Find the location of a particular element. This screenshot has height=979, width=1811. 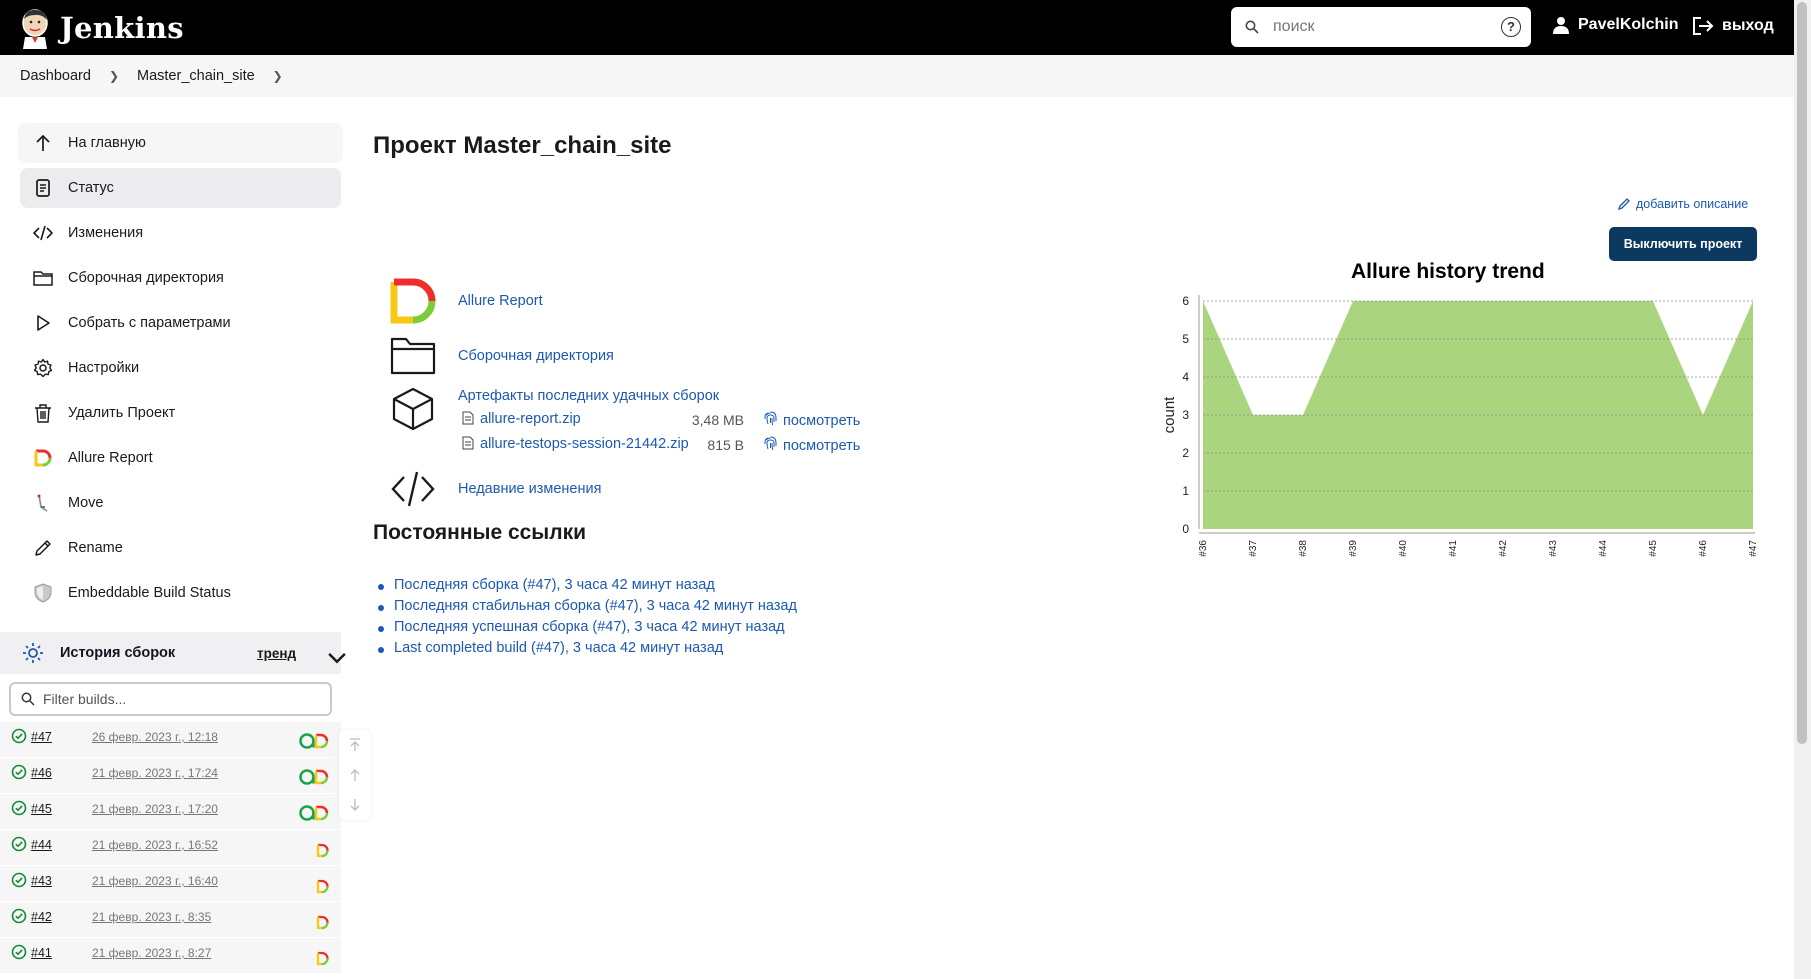

sidebar-item-settings: Настройки is located at coordinates (180, 368).